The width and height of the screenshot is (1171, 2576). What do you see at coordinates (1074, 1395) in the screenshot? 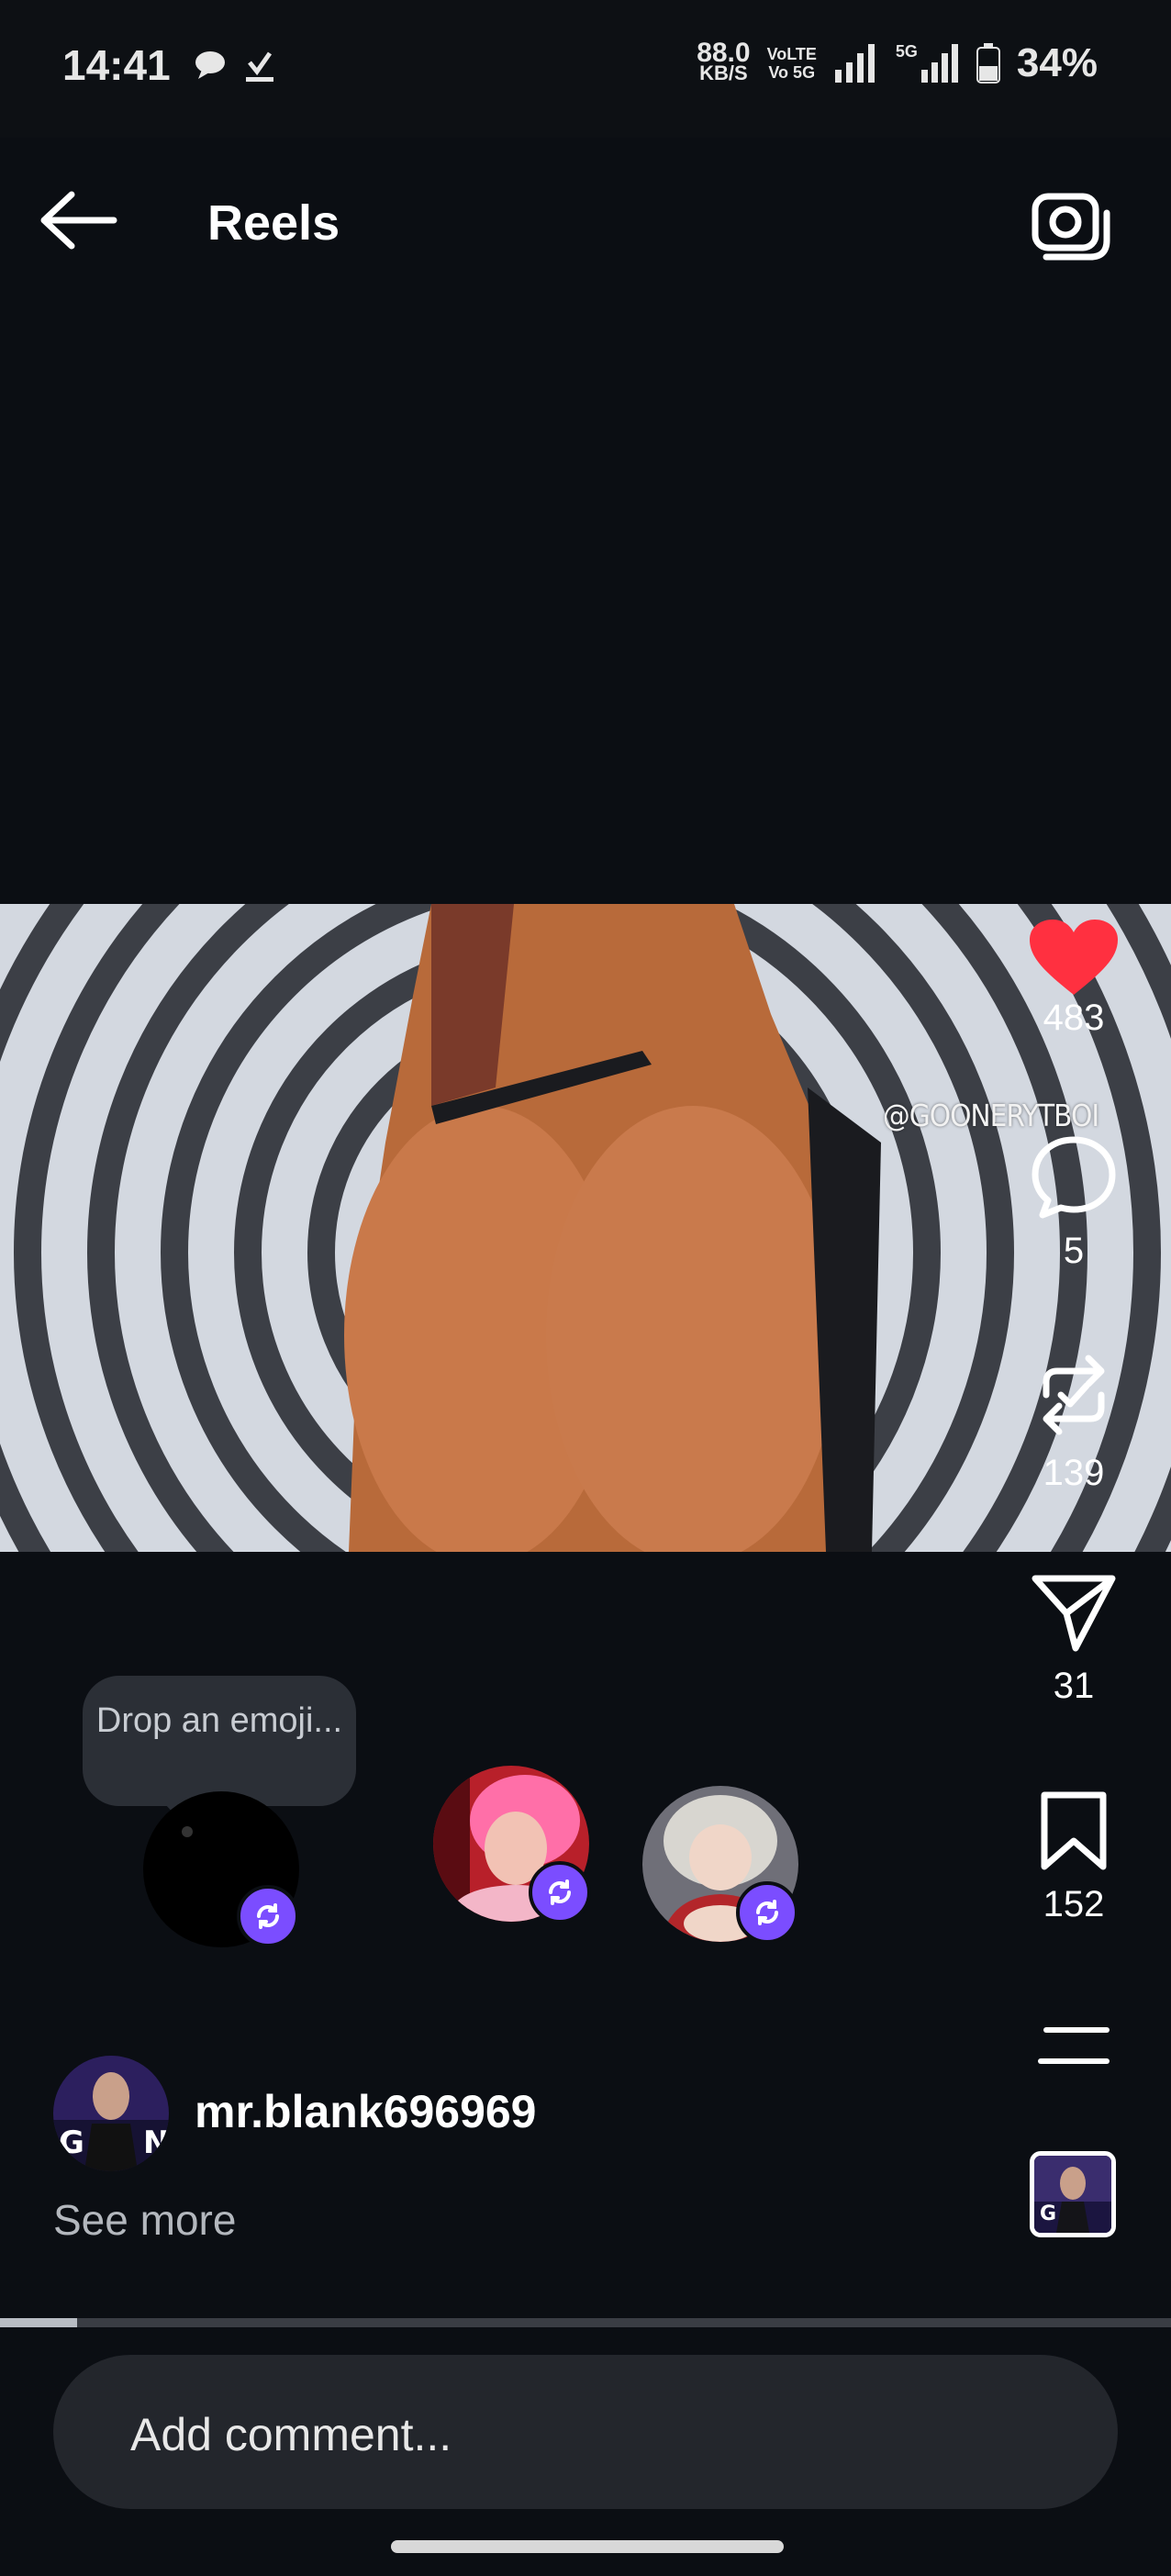
I see `repost-icon` at bounding box center [1074, 1395].